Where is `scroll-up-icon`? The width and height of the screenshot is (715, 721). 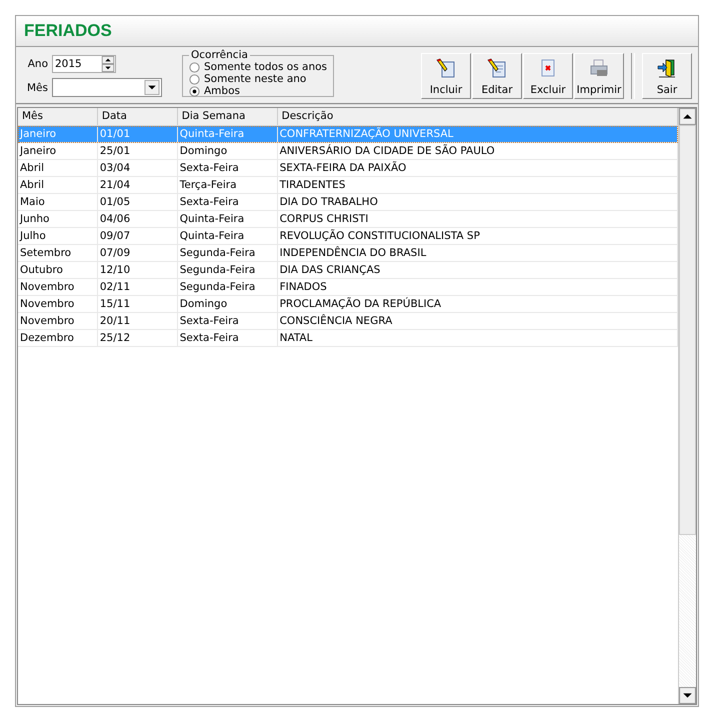 scroll-up-icon is located at coordinates (687, 116).